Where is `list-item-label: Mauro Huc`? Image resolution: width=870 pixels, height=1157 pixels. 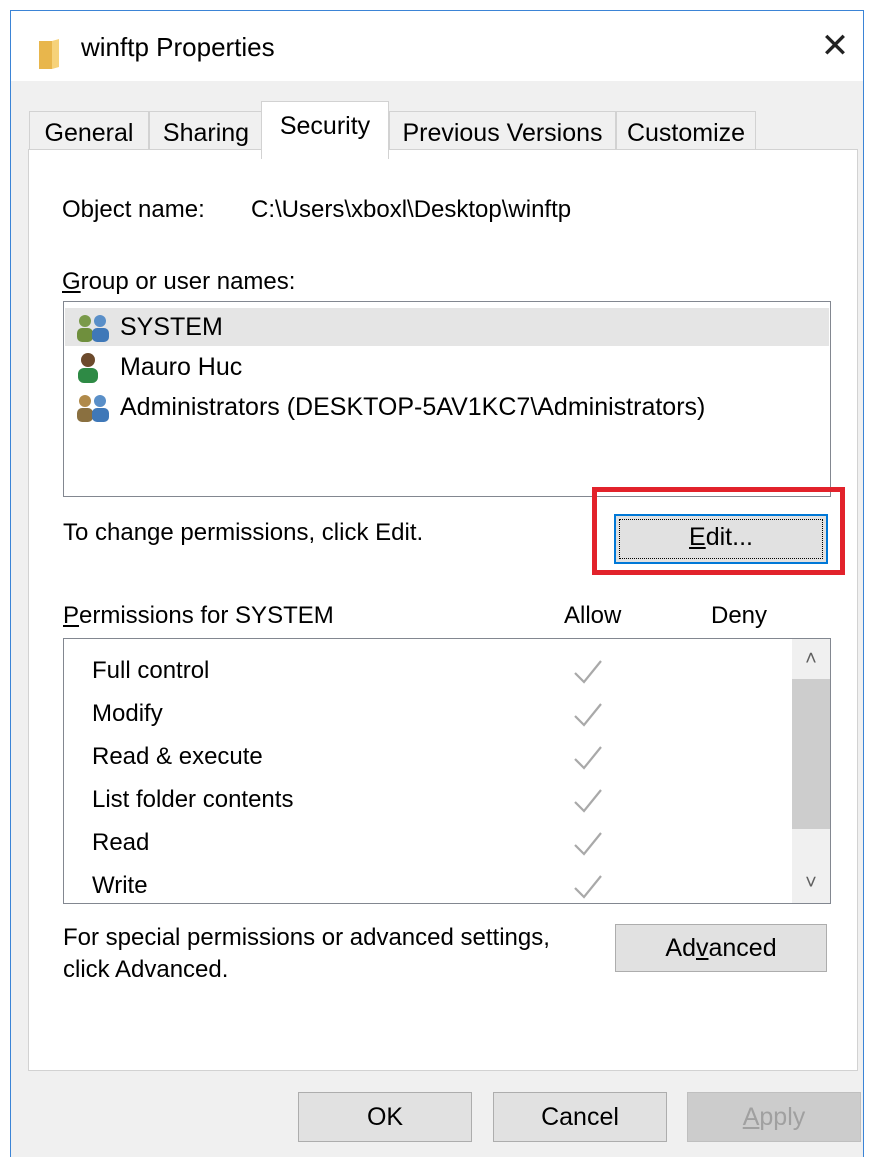 list-item-label: Mauro Huc is located at coordinates (181, 367).